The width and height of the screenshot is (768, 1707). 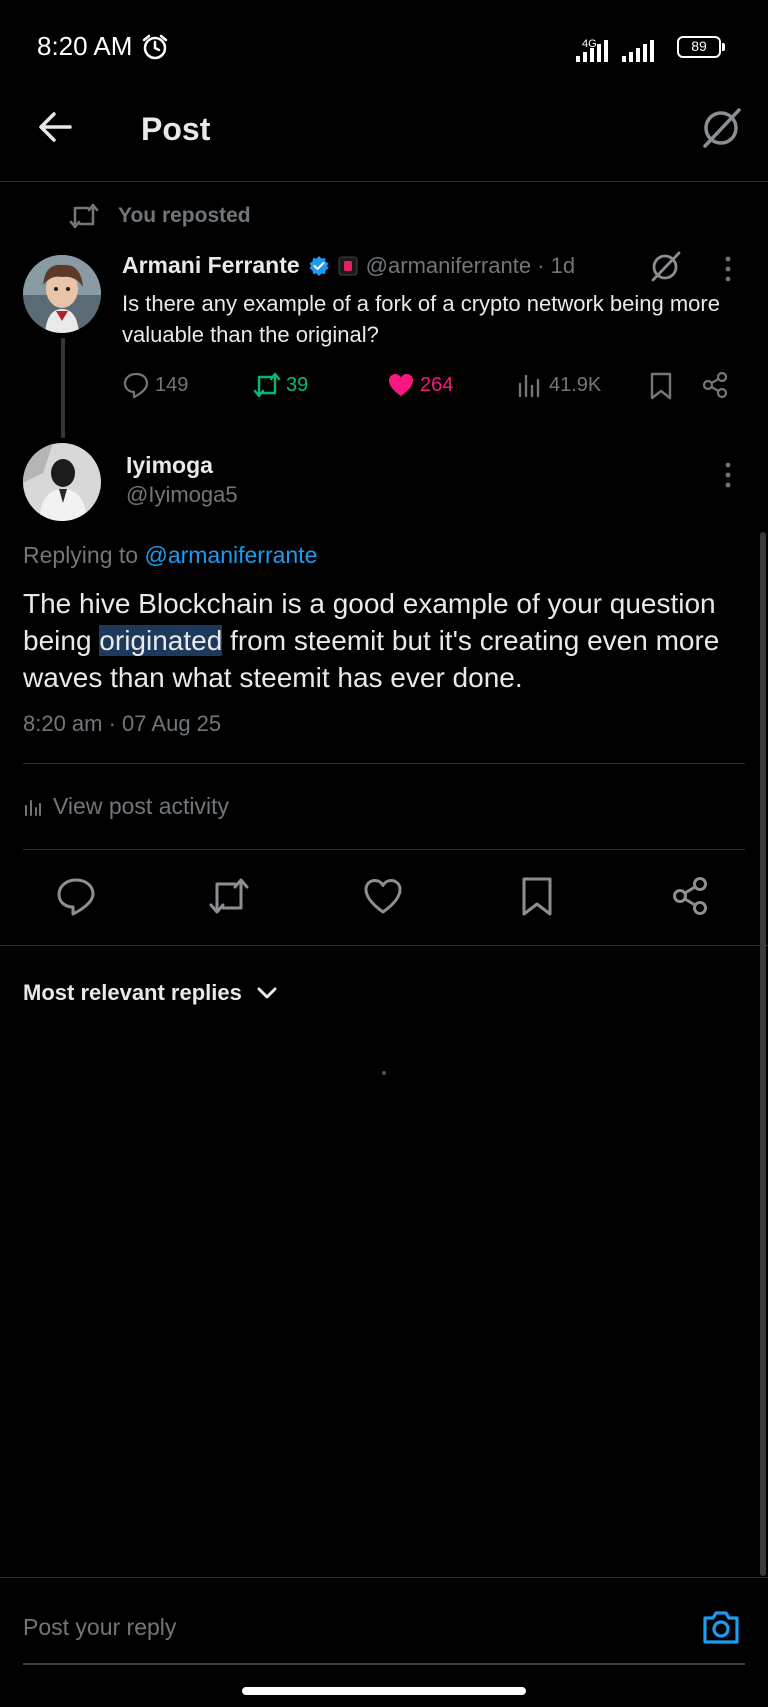 What do you see at coordinates (55, 127) in the screenshot?
I see `back-arrow-icon` at bounding box center [55, 127].